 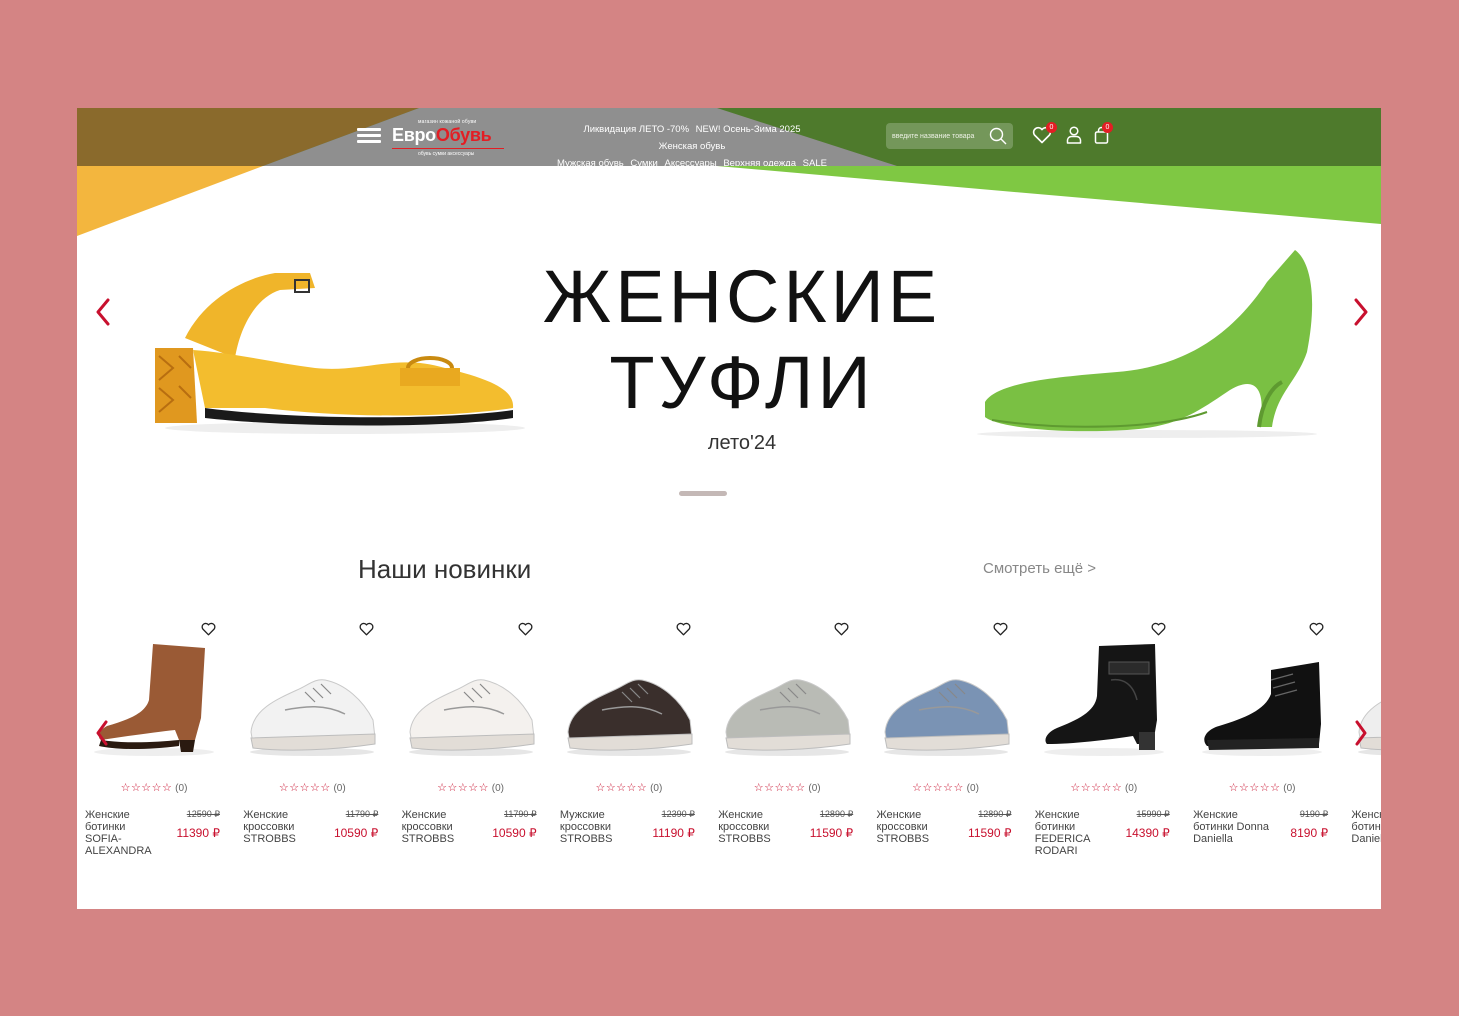 I want to click on nav-item-outerwear: Верхняя одежда, so click(x=759, y=162).